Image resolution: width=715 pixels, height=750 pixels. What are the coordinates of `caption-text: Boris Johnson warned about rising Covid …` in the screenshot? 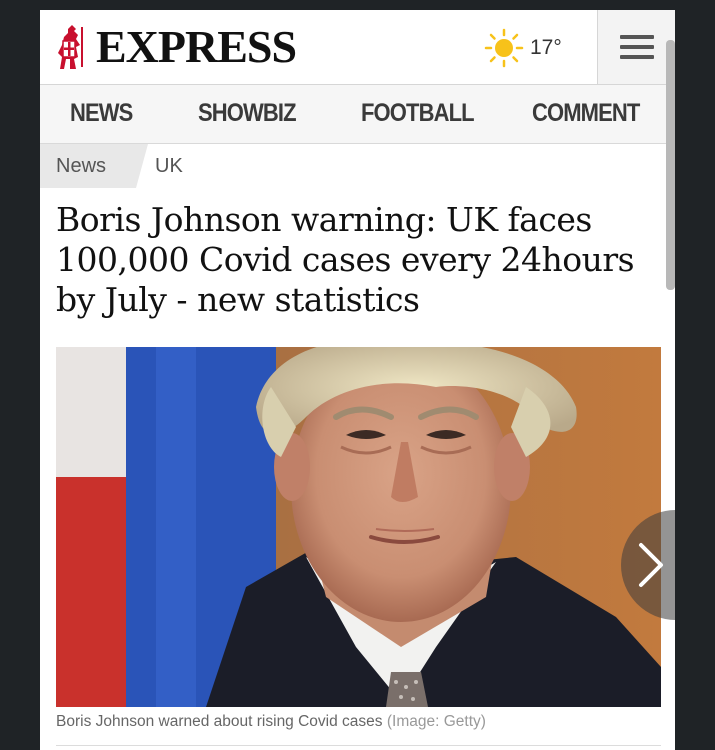 It's located at (219, 721).